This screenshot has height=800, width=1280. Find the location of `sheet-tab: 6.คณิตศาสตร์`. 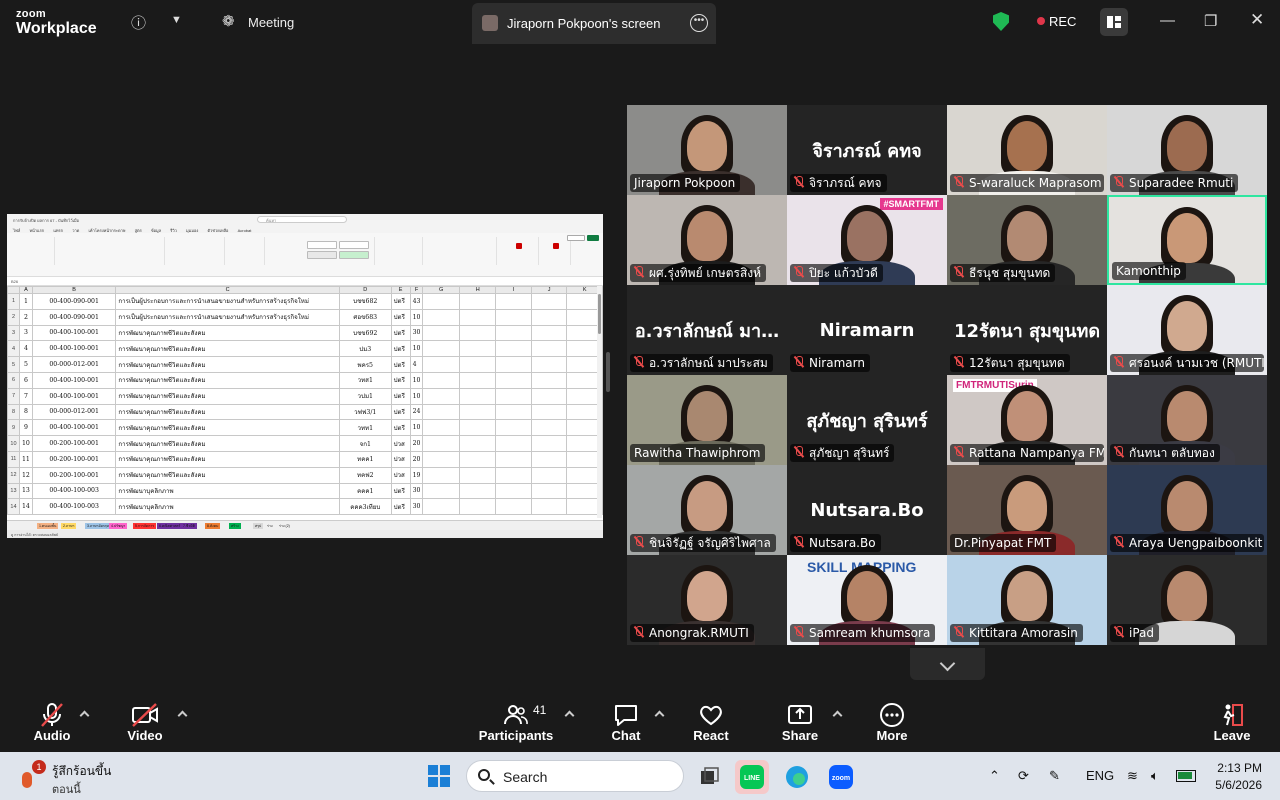

sheet-tab: 6.คณิตศาสตร์ is located at coordinates (170, 526).